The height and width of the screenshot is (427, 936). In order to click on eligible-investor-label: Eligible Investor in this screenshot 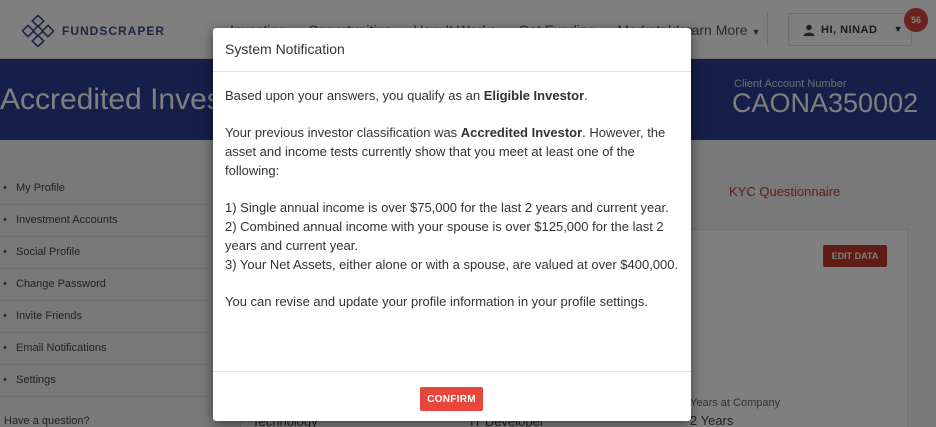, I will do `click(534, 95)`.